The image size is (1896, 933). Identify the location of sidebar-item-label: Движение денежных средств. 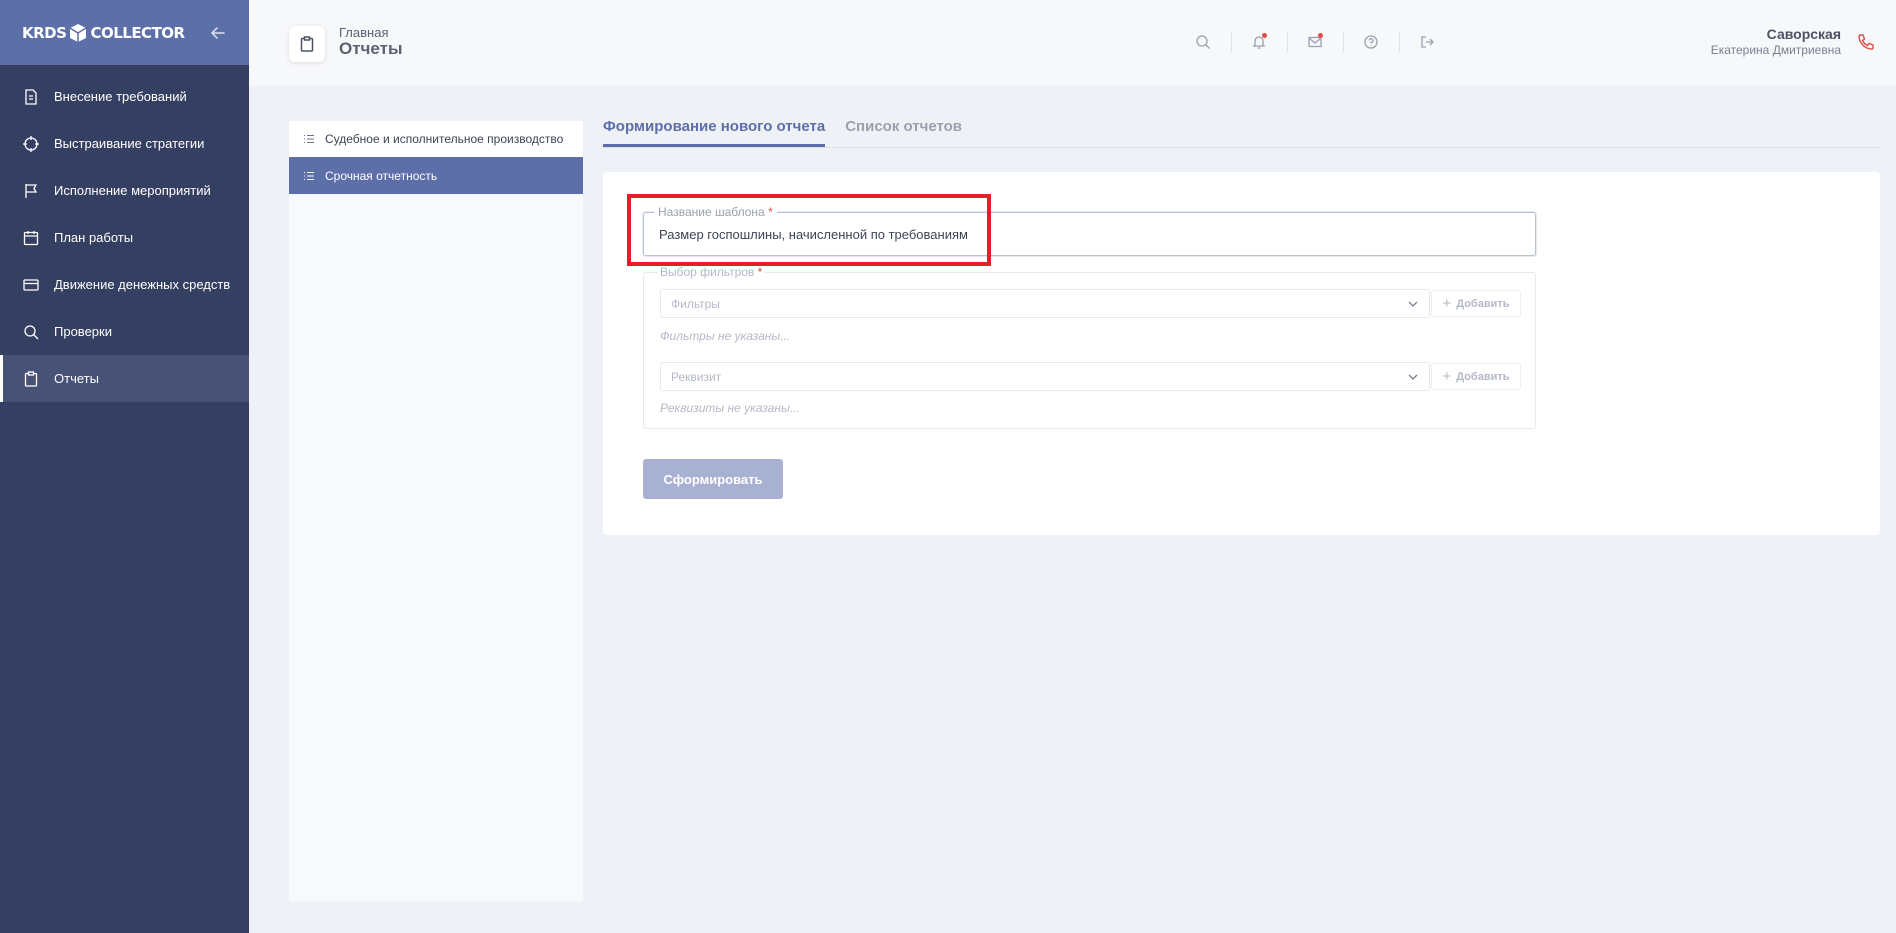
(142, 284).